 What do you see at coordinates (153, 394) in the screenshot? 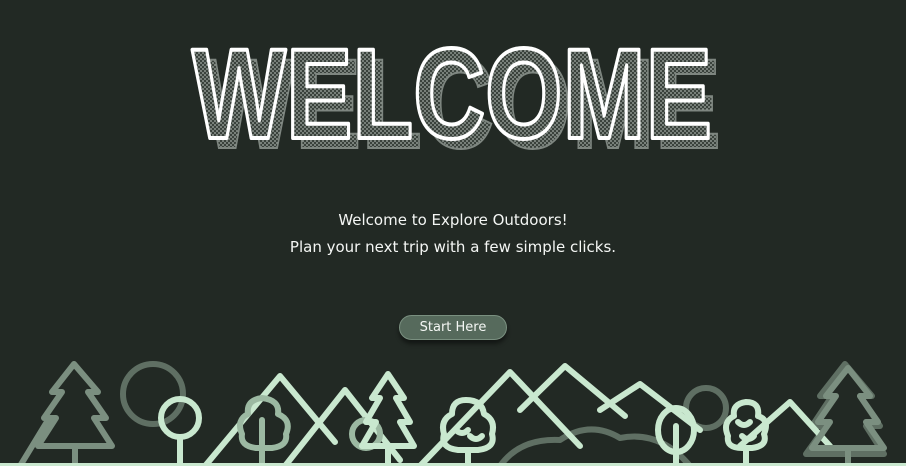
I see `large-bush-icon` at bounding box center [153, 394].